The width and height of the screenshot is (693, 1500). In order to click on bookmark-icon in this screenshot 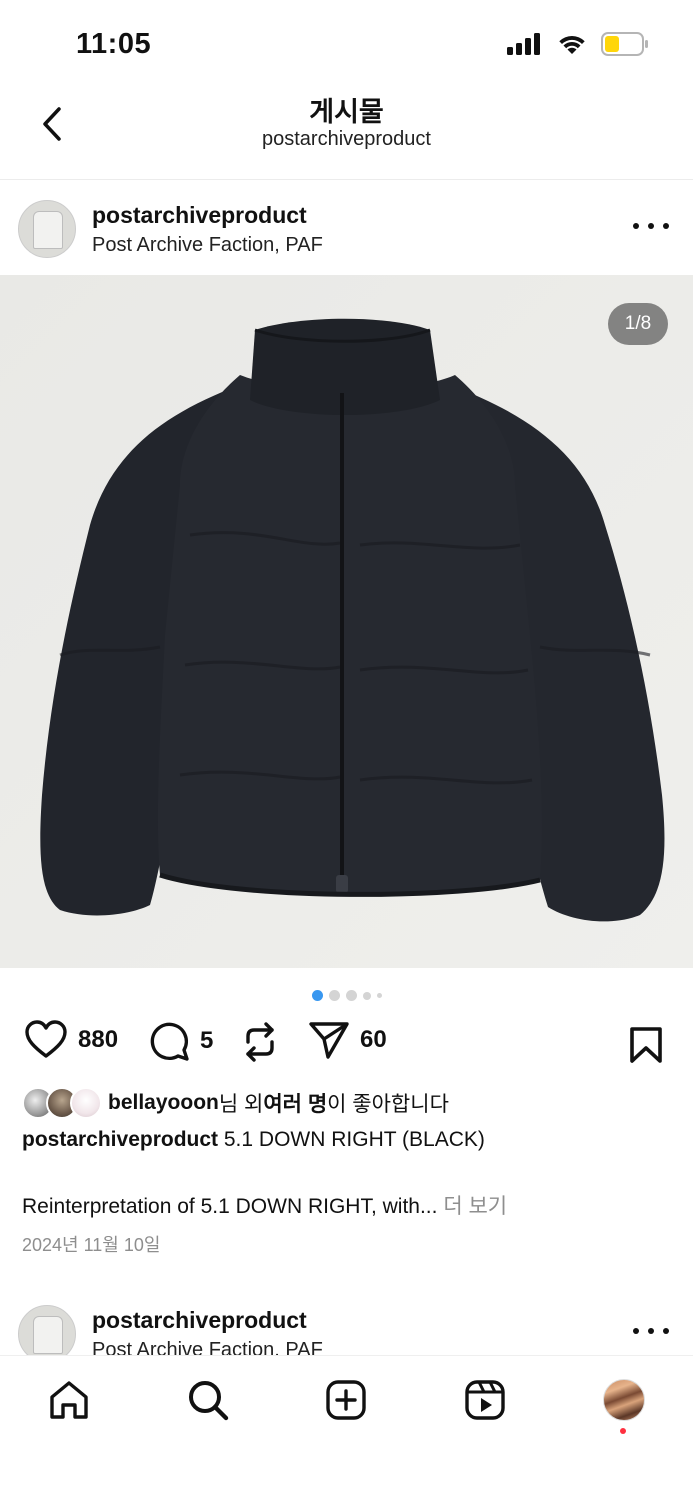, I will do `click(646, 1045)`.